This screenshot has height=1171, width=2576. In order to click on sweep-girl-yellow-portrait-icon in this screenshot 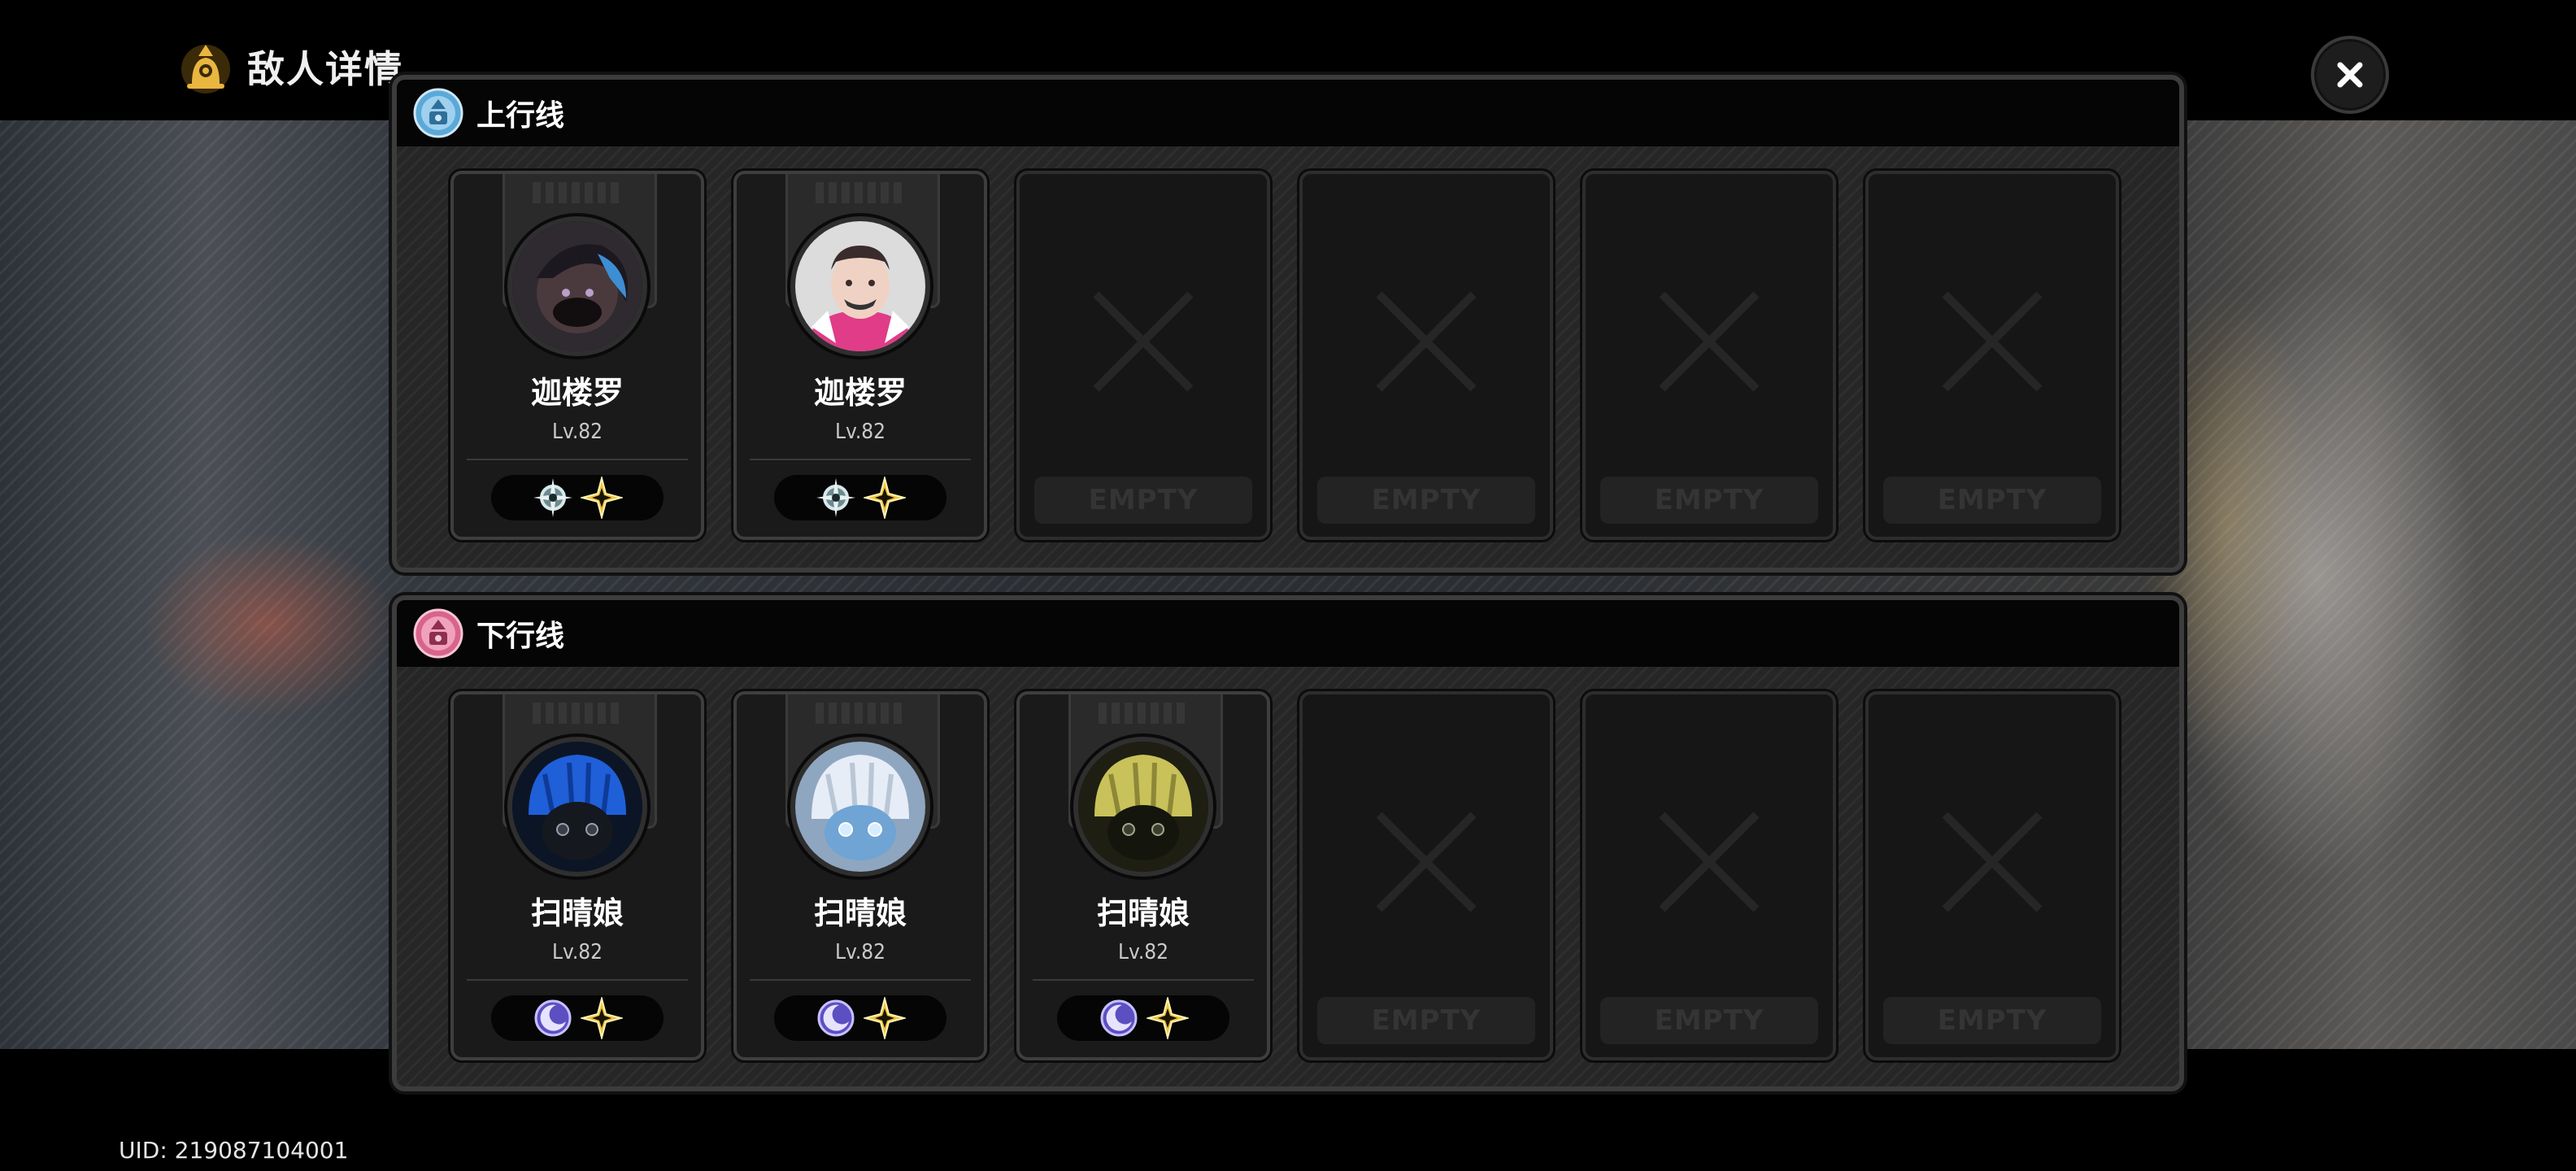, I will do `click(1143, 807)`.